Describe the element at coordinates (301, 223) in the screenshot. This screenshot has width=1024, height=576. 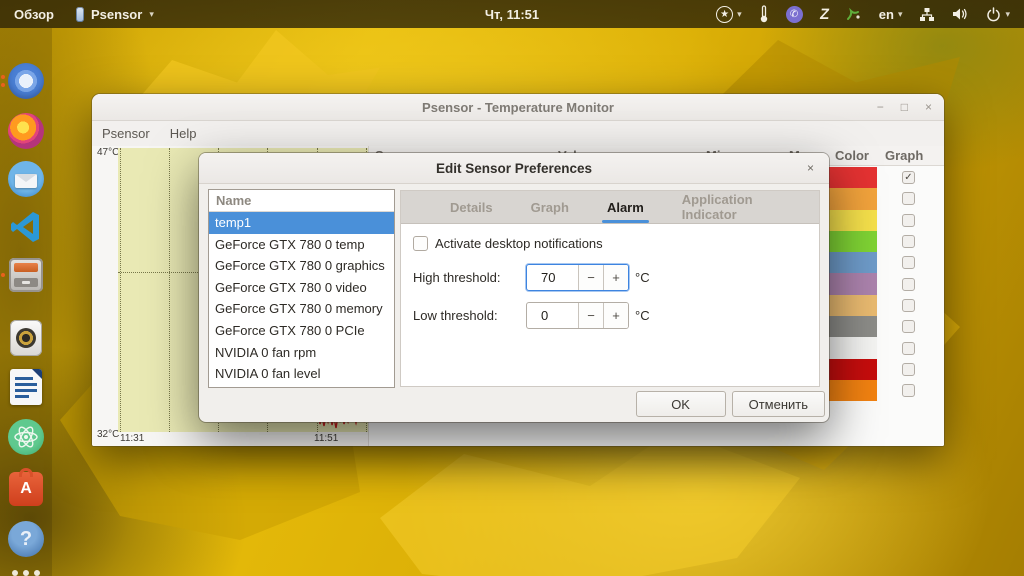
I see `sensor-list-item: temp1` at that location.